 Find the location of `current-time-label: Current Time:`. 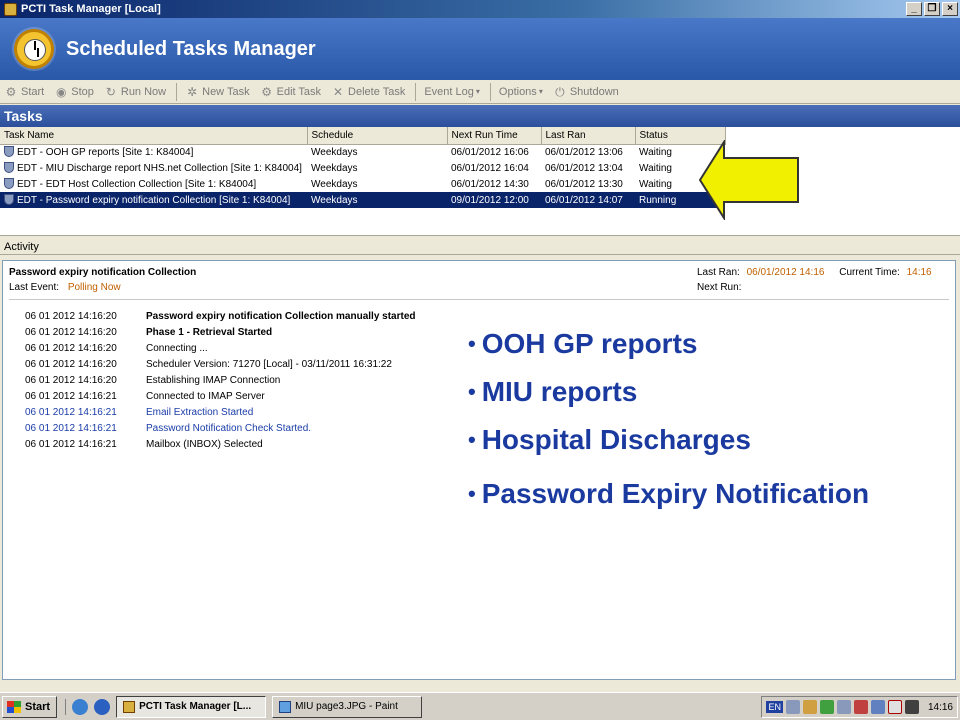

current-time-label: Current Time: is located at coordinates (869, 272).